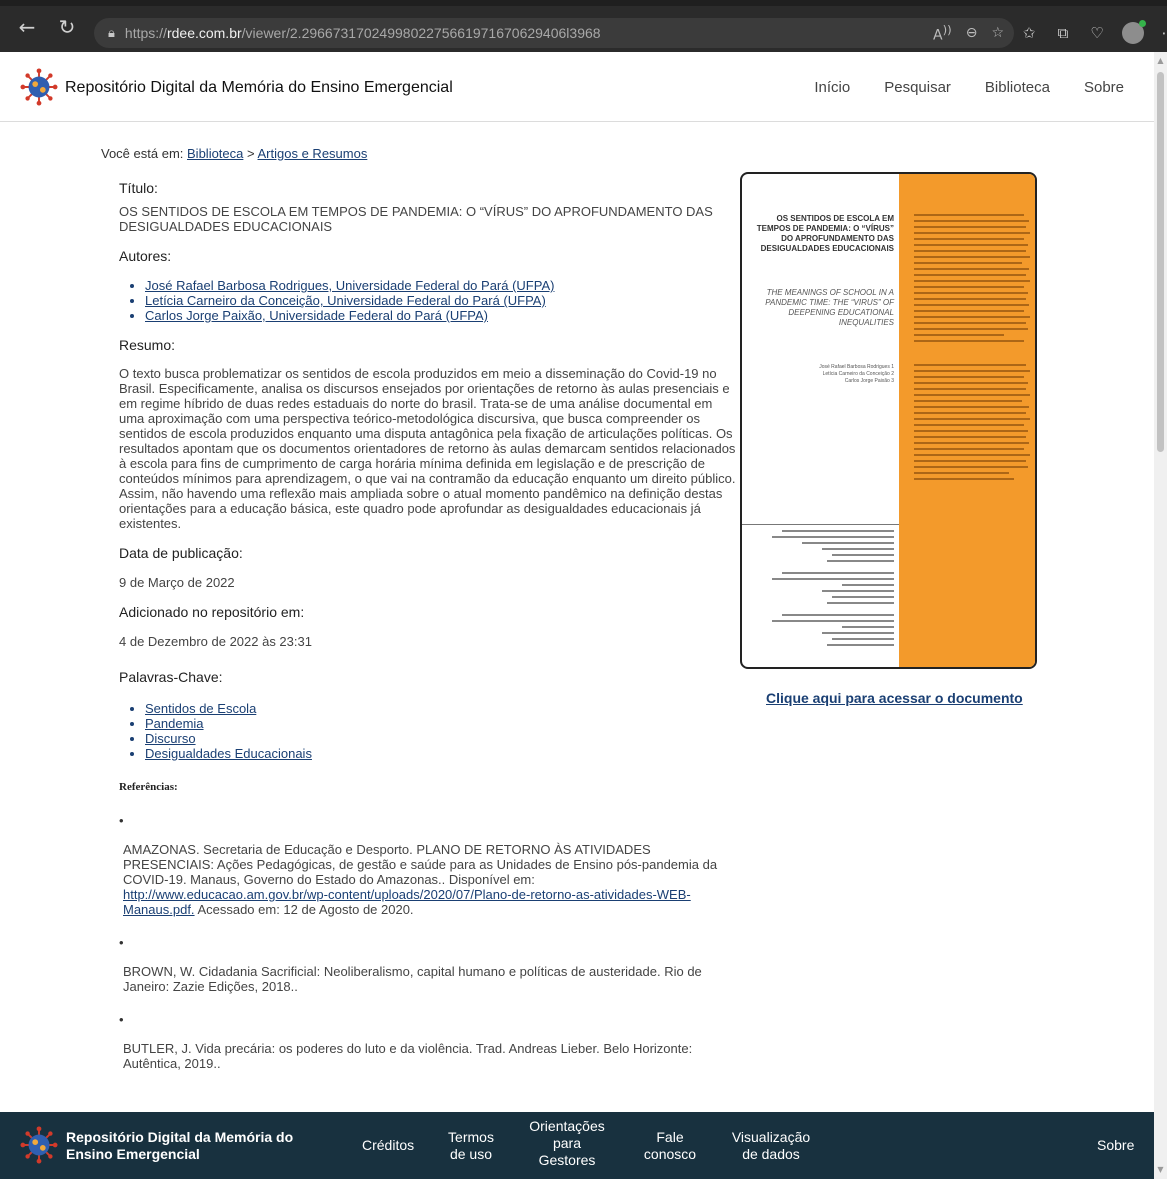 The height and width of the screenshot is (1179, 1167). What do you see at coordinates (1160, 615) in the screenshot?
I see `page-scrollbar: ▲ ▼` at bounding box center [1160, 615].